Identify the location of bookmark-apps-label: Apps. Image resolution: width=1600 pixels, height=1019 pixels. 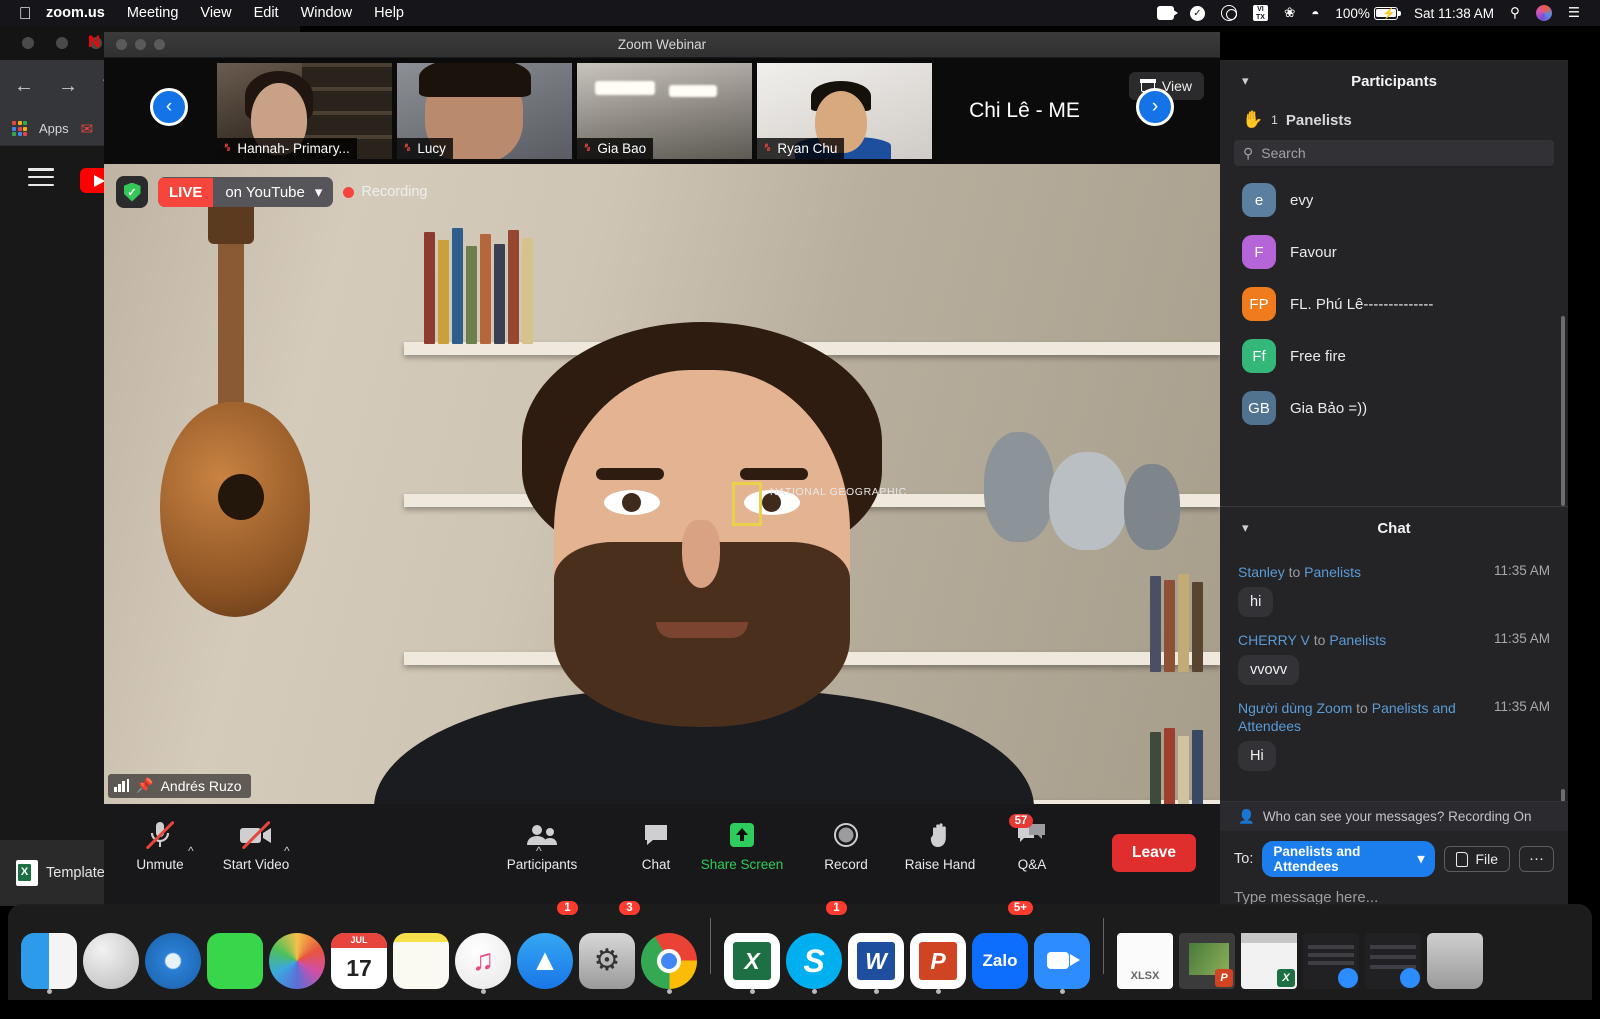
(54, 128).